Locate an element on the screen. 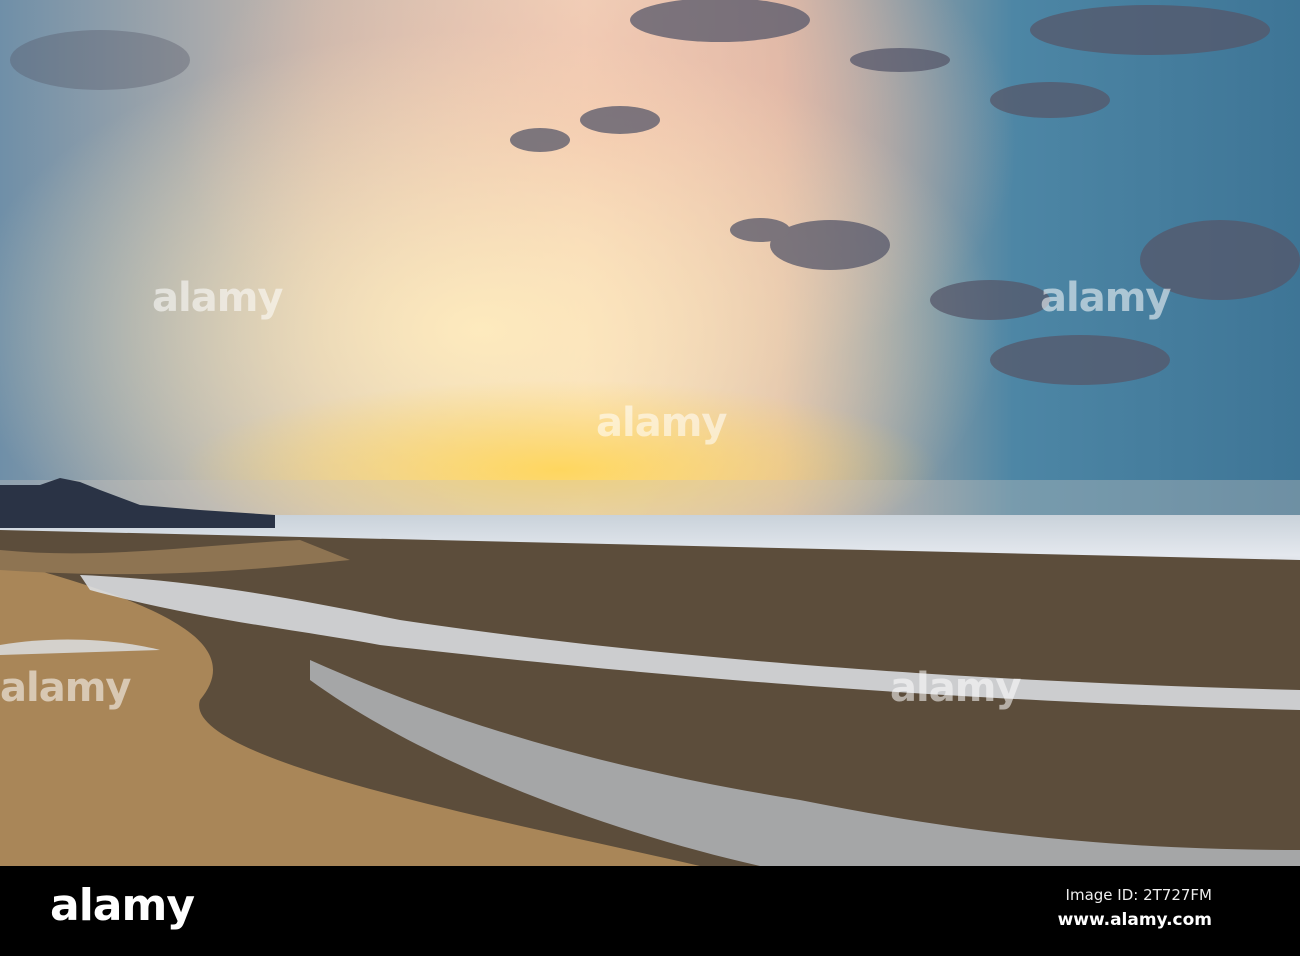  footer-bar: alamy Image ID: 2T727FM www.alamy.com is located at coordinates (650, 911).